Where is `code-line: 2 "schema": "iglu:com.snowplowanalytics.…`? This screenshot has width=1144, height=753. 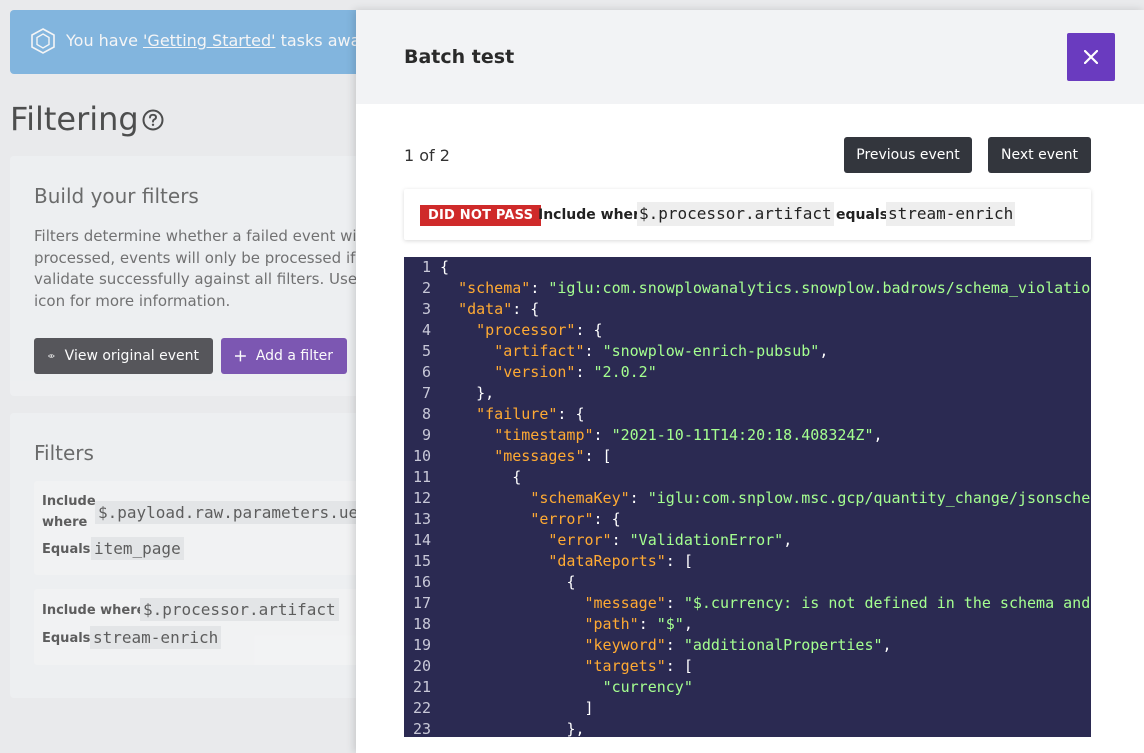 code-line: 2 "schema": "iglu:com.snowplowanalytics.… is located at coordinates (747, 288).